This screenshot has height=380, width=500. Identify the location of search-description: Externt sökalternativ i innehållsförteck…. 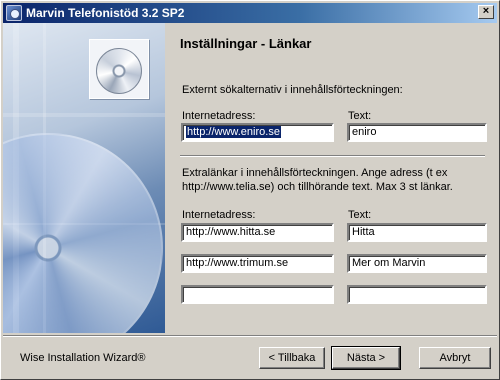
(292, 90).